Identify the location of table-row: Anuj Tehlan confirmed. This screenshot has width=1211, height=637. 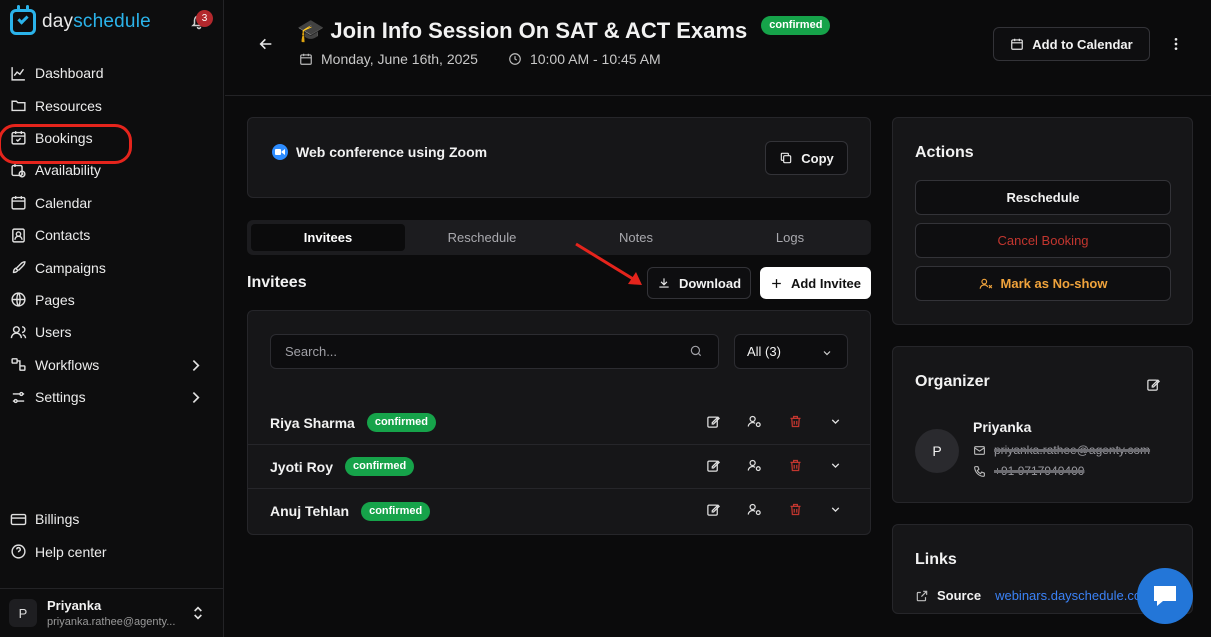
(559, 511).